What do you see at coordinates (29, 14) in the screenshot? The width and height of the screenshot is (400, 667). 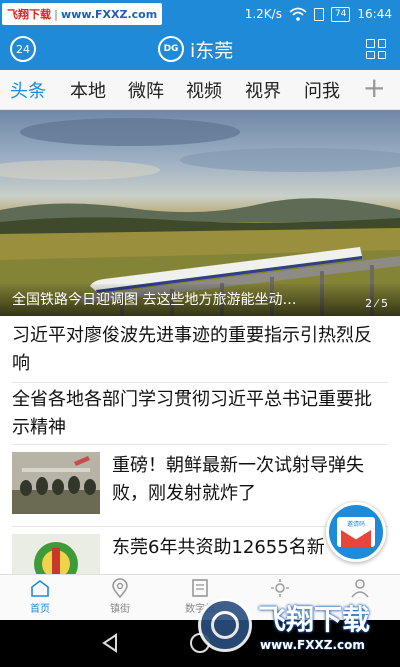 I see `watermark-name: 飞翔下载` at bounding box center [29, 14].